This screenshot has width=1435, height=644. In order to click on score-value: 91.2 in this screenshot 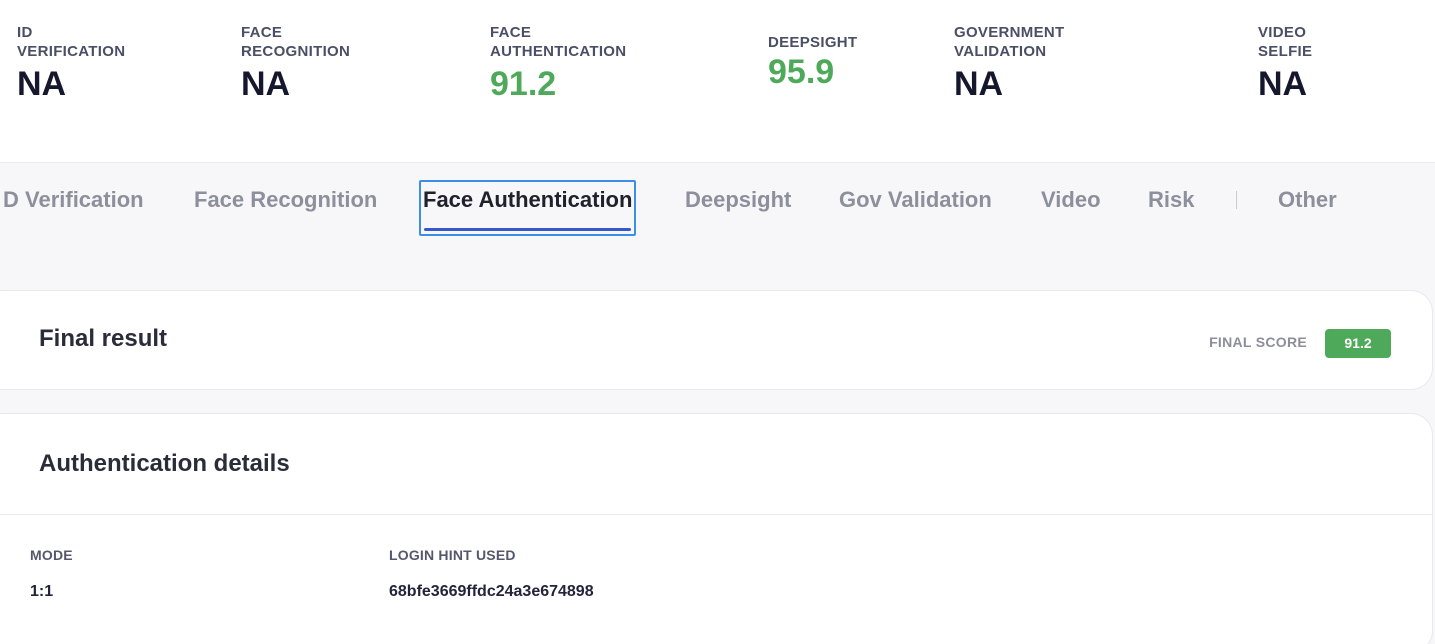, I will do `click(523, 84)`.